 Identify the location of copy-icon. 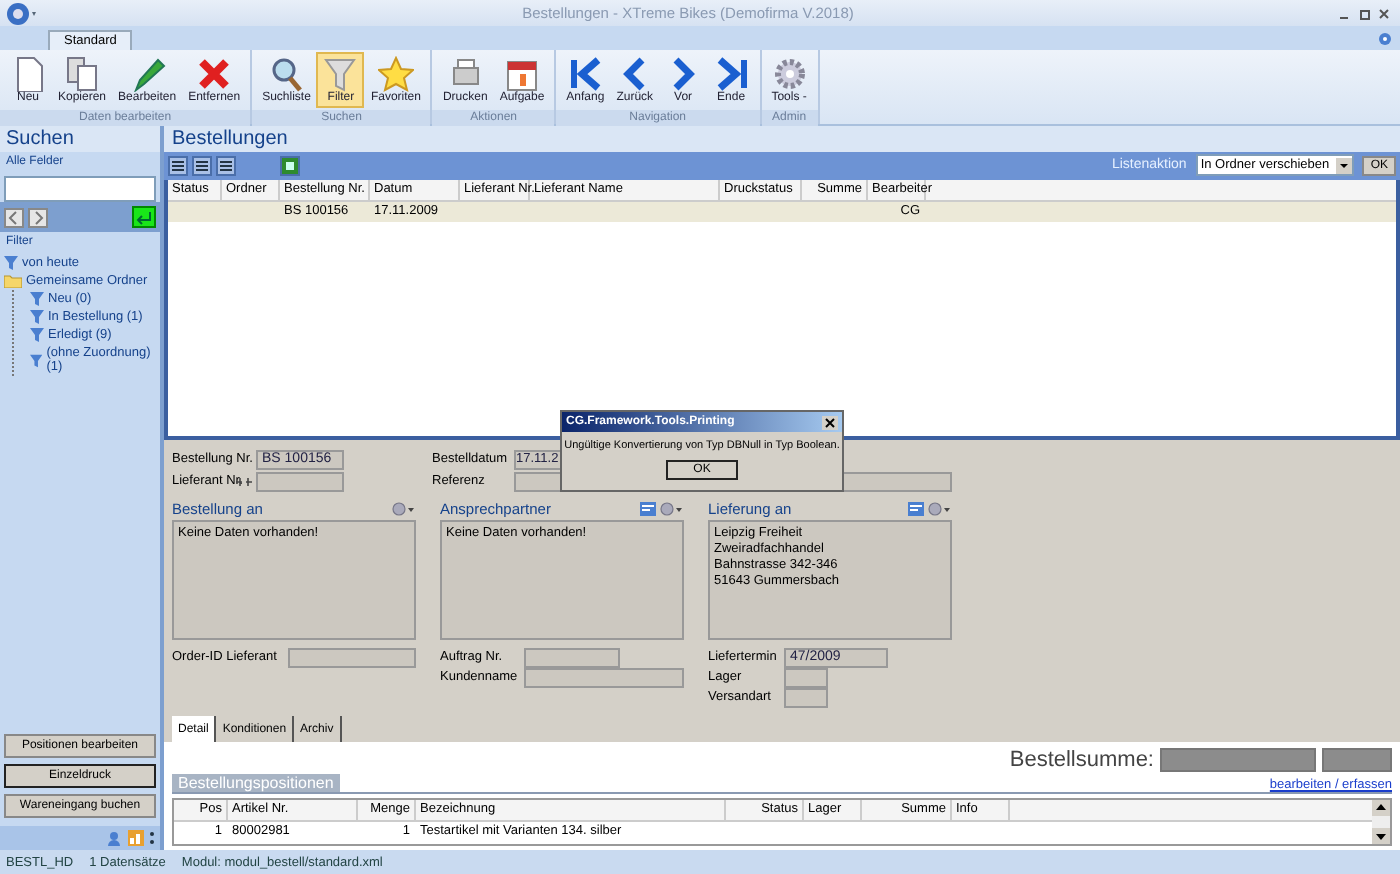
(82, 74).